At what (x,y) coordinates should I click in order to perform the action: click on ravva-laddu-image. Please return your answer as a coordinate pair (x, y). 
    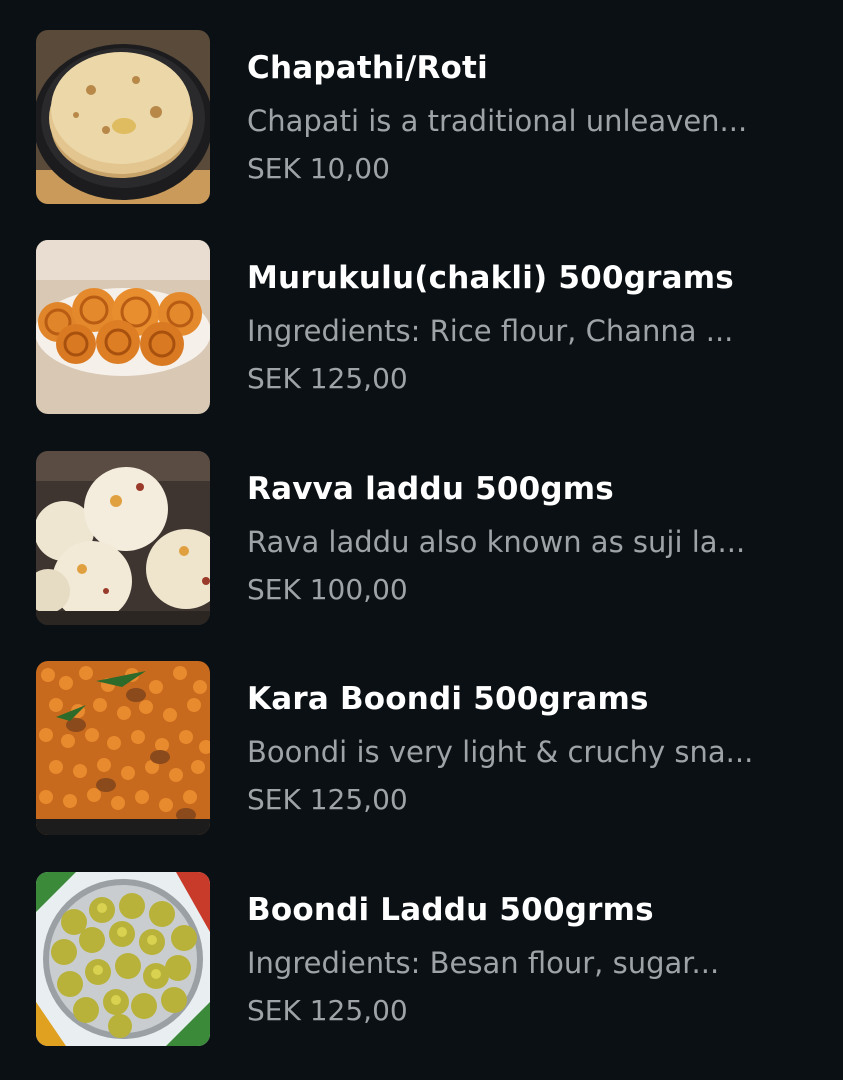
    Looking at the image, I should click on (123, 538).